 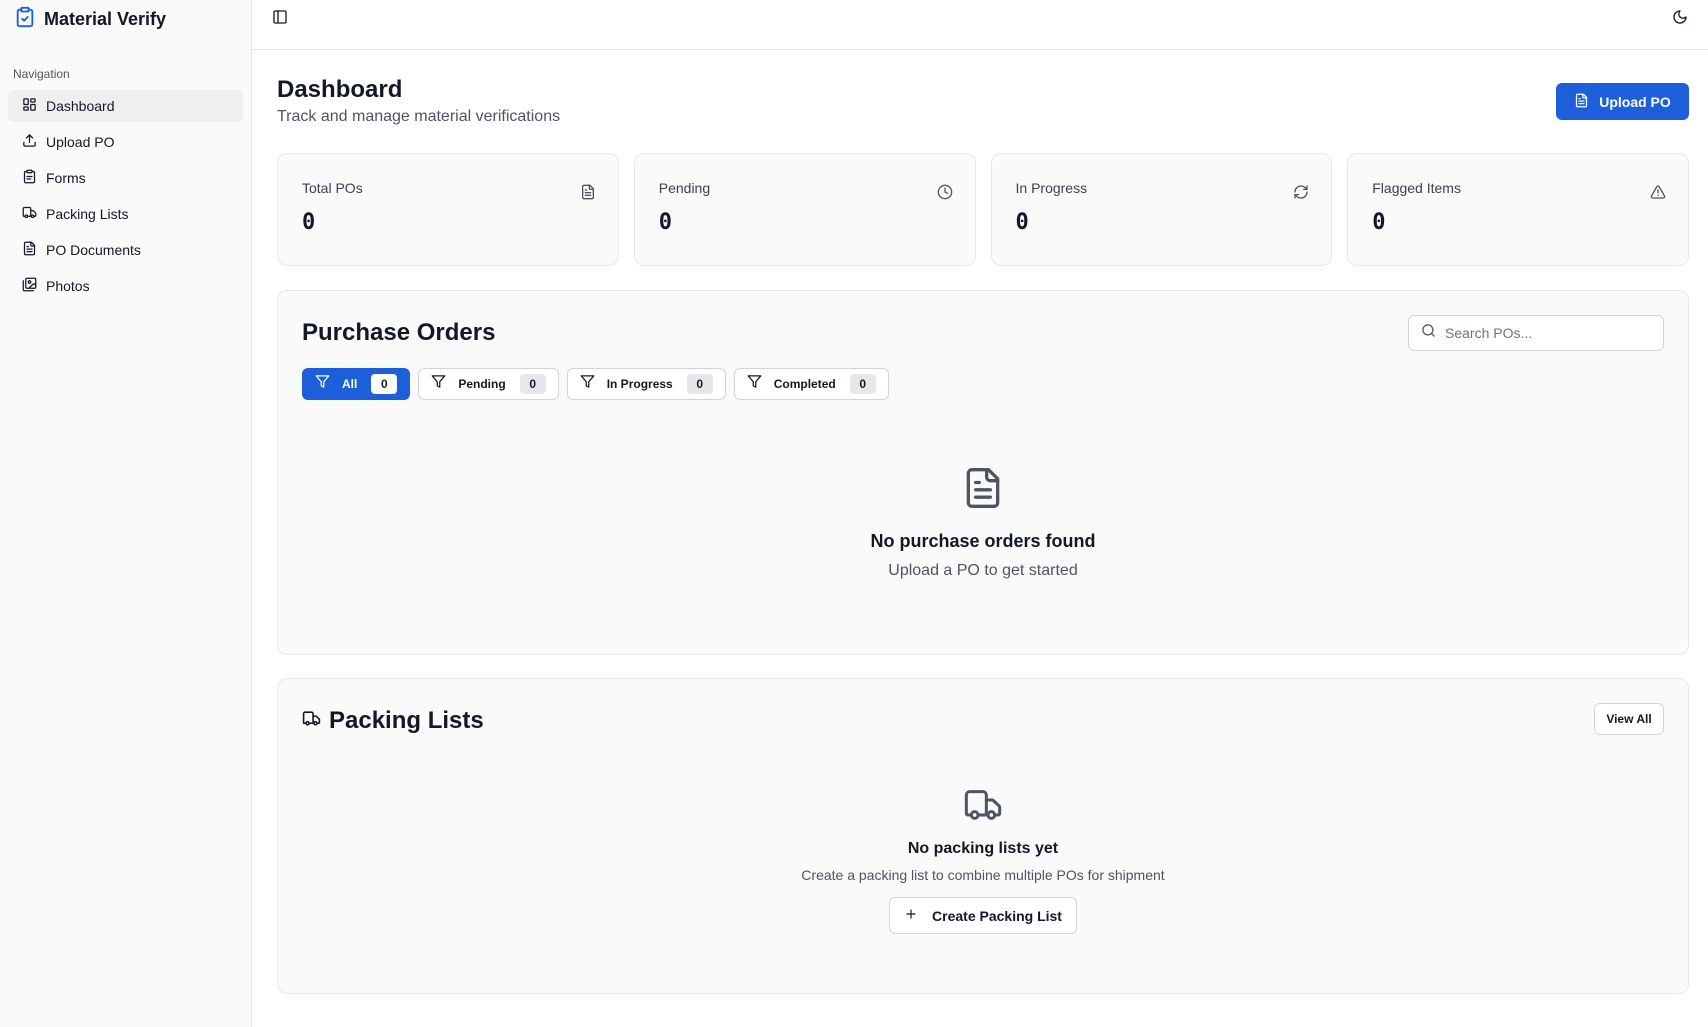 I want to click on sidebar-item-upload-po: Upload PO, so click(x=125, y=142).